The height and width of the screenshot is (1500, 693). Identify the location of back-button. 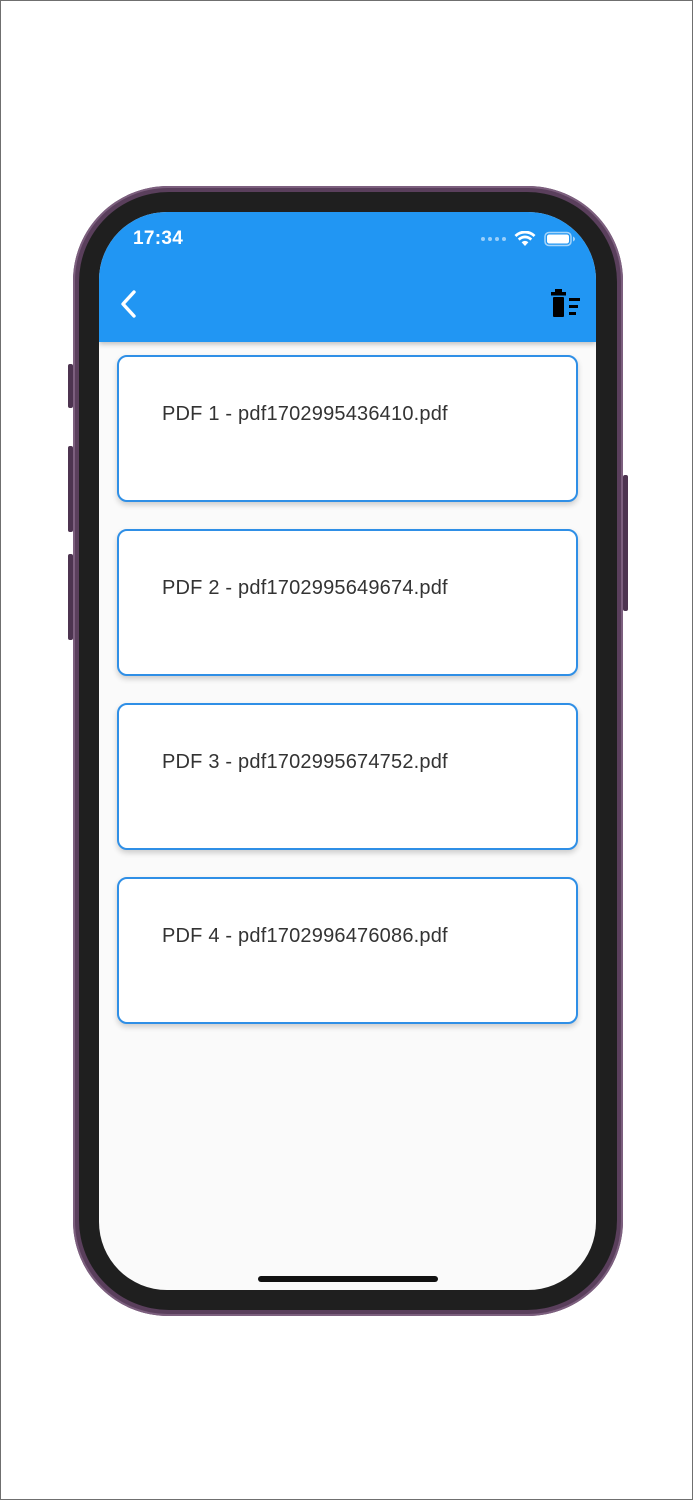
(128, 304).